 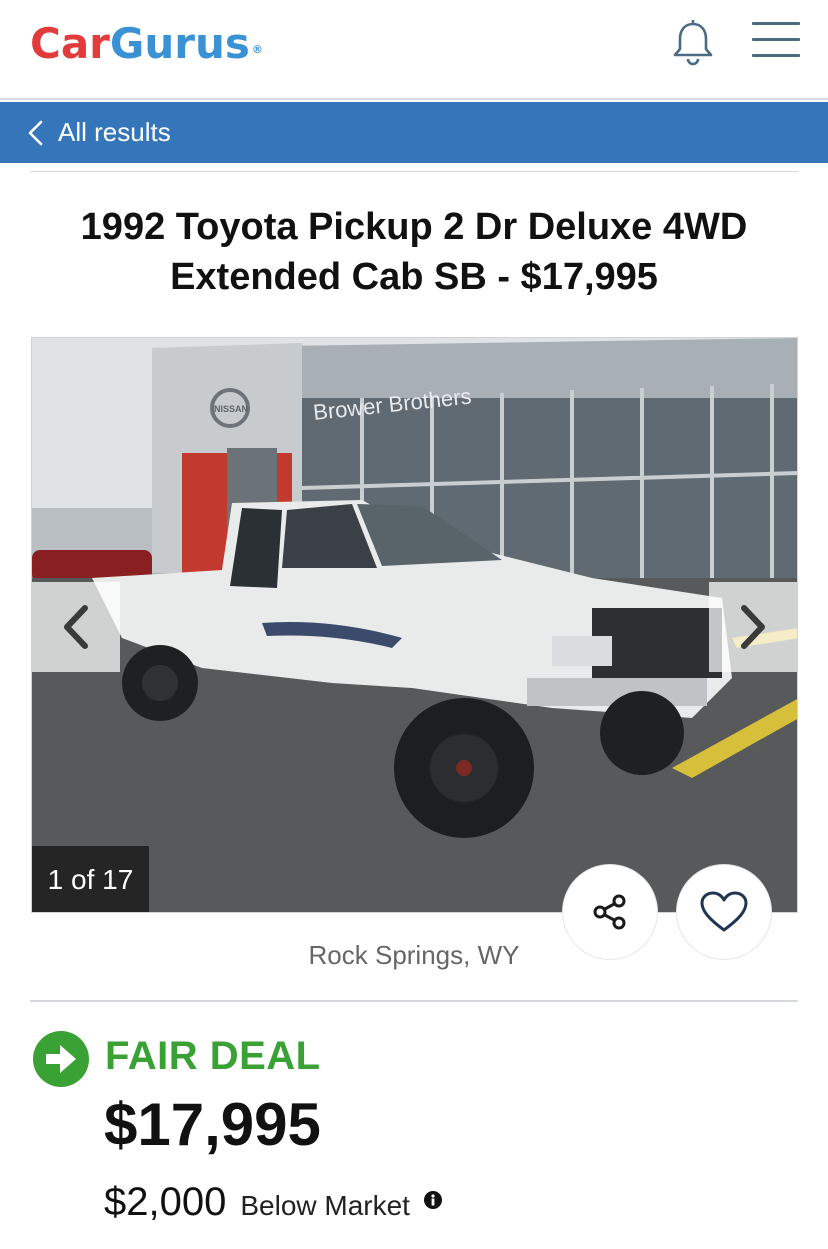 What do you see at coordinates (213, 1056) in the screenshot?
I see `deal-rating: FAIR DEAL` at bounding box center [213, 1056].